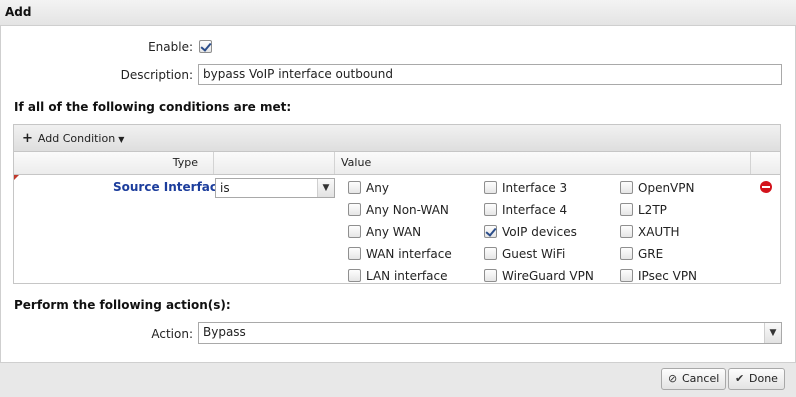 This screenshot has width=796, height=397. Describe the element at coordinates (626, 275) in the screenshot. I see `option-ipsec-vpn-checkbox` at that location.